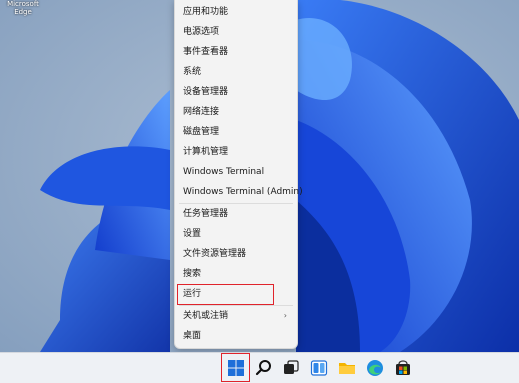 This screenshot has height=383, width=519. What do you see at coordinates (319, 368) in the screenshot?
I see `widgets-icon` at bounding box center [319, 368].